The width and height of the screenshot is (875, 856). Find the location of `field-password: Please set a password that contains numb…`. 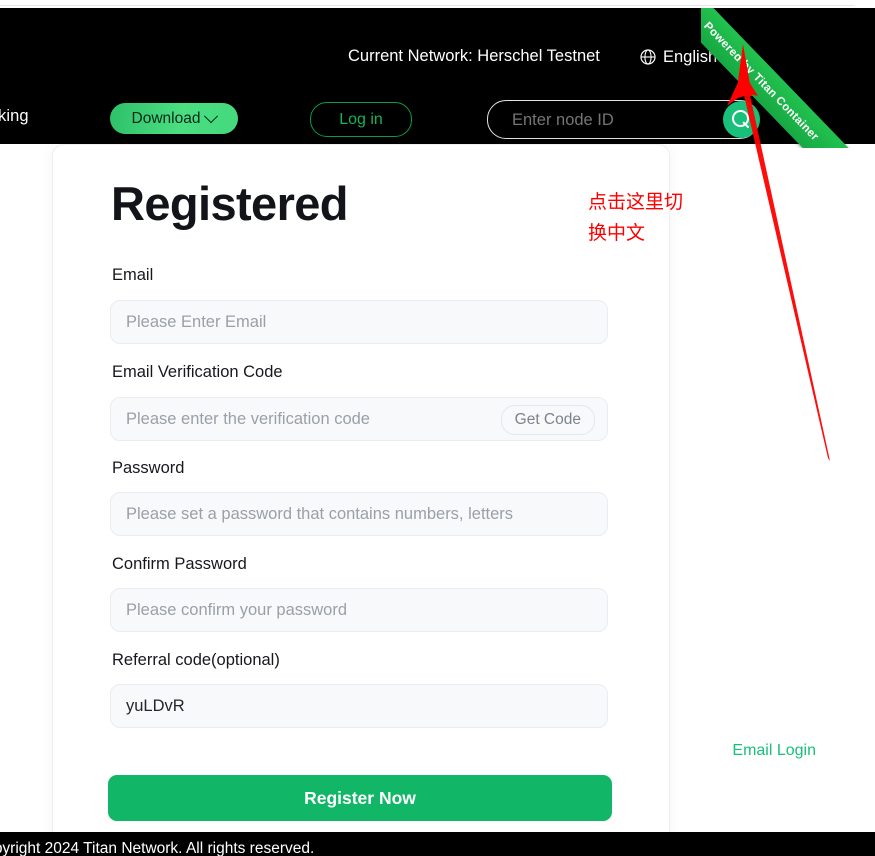

field-password: Please set a password that contains numb… is located at coordinates (359, 514).